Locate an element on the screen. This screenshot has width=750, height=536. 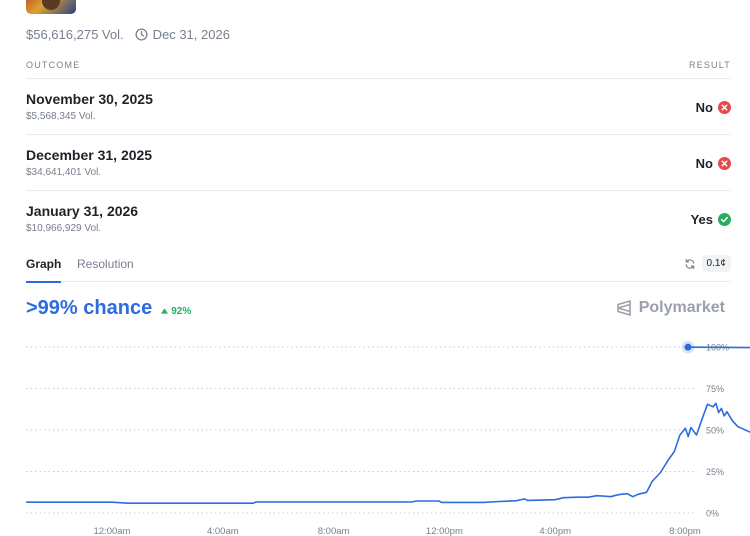
chance-value: >99% chance is located at coordinates (89, 308).